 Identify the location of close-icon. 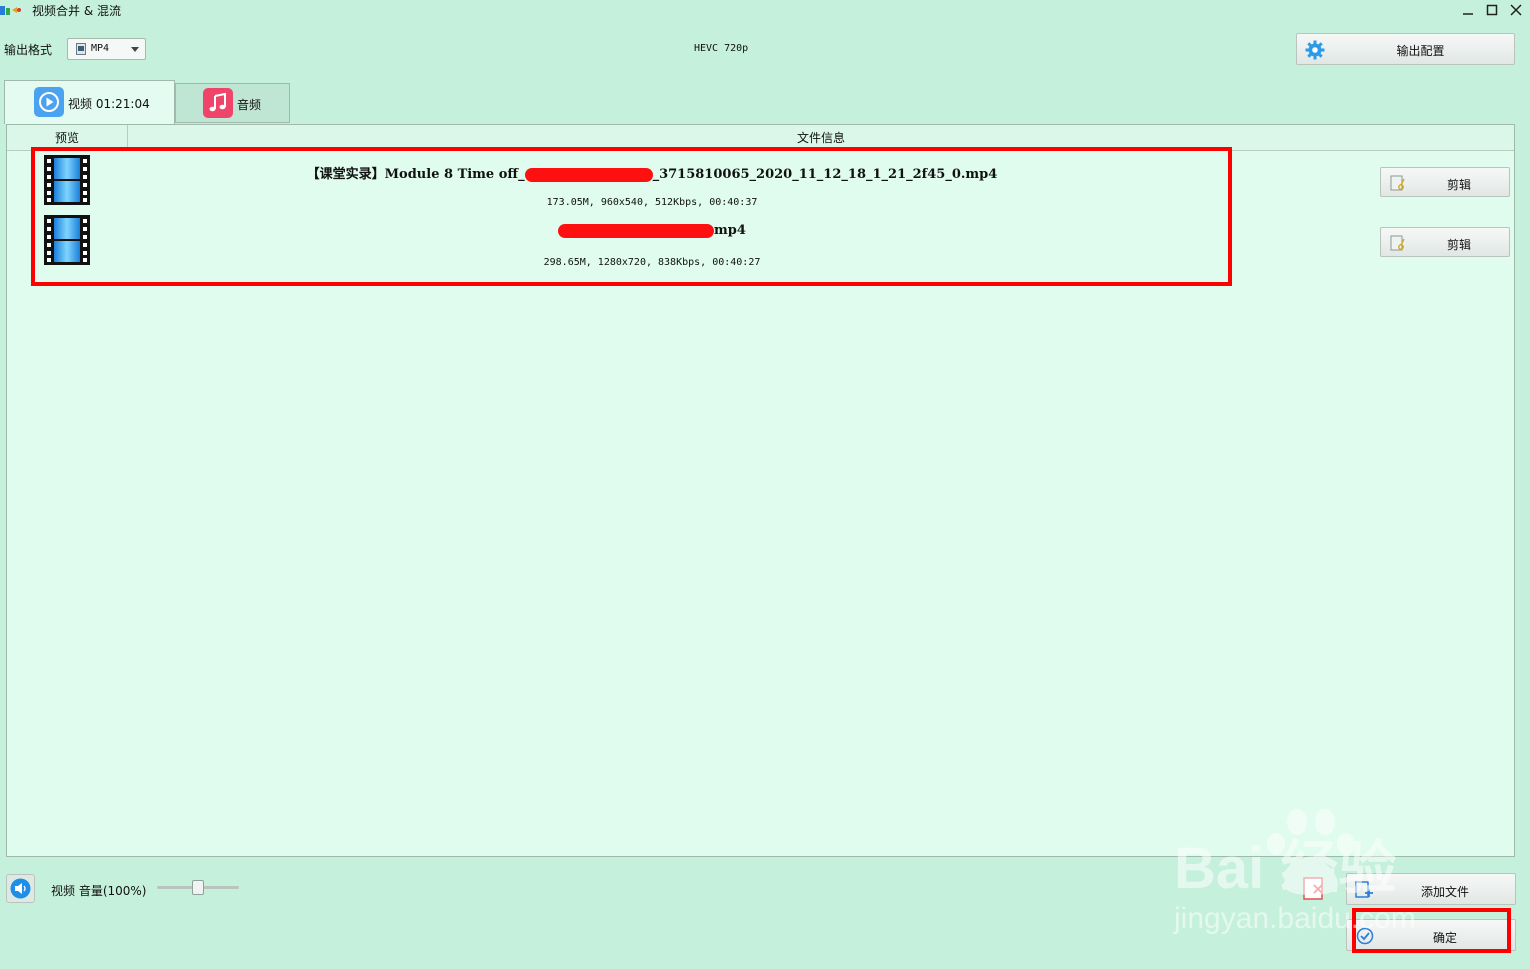
(1516, 10).